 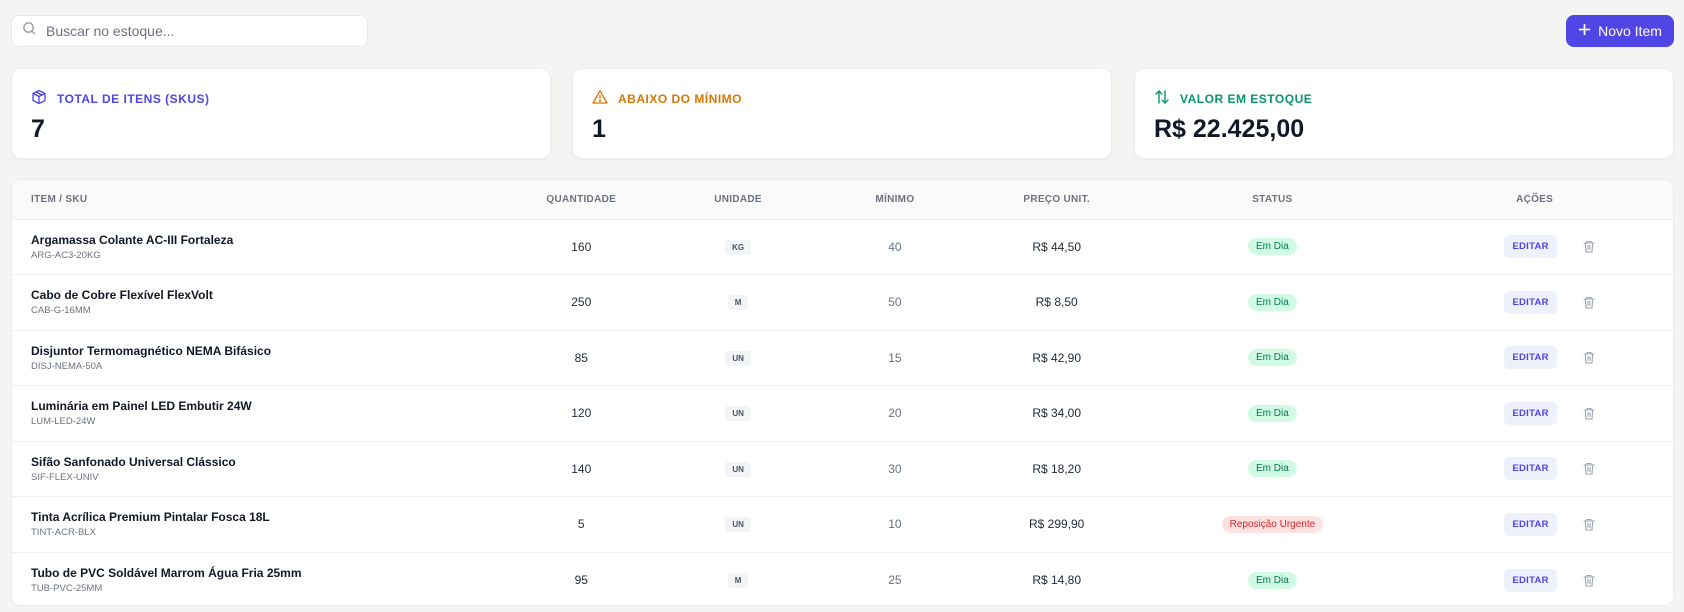 What do you see at coordinates (600, 98) in the screenshot?
I see `warning-icon` at bounding box center [600, 98].